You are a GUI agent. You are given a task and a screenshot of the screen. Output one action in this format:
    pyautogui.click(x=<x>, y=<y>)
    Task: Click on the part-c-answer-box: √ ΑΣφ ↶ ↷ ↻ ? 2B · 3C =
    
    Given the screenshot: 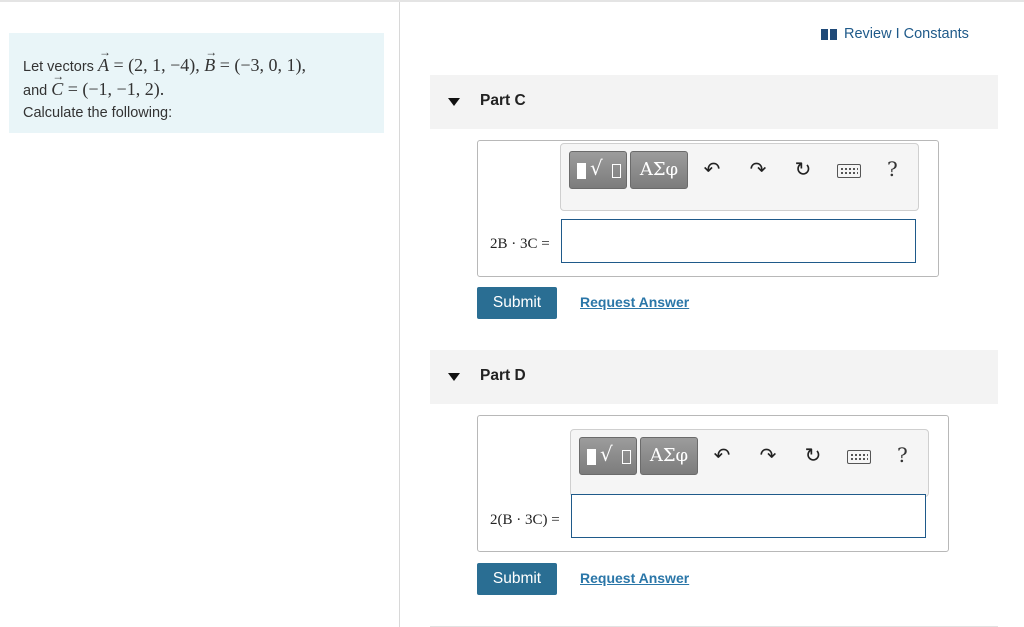 What is the action you would take?
    pyautogui.click(x=708, y=208)
    